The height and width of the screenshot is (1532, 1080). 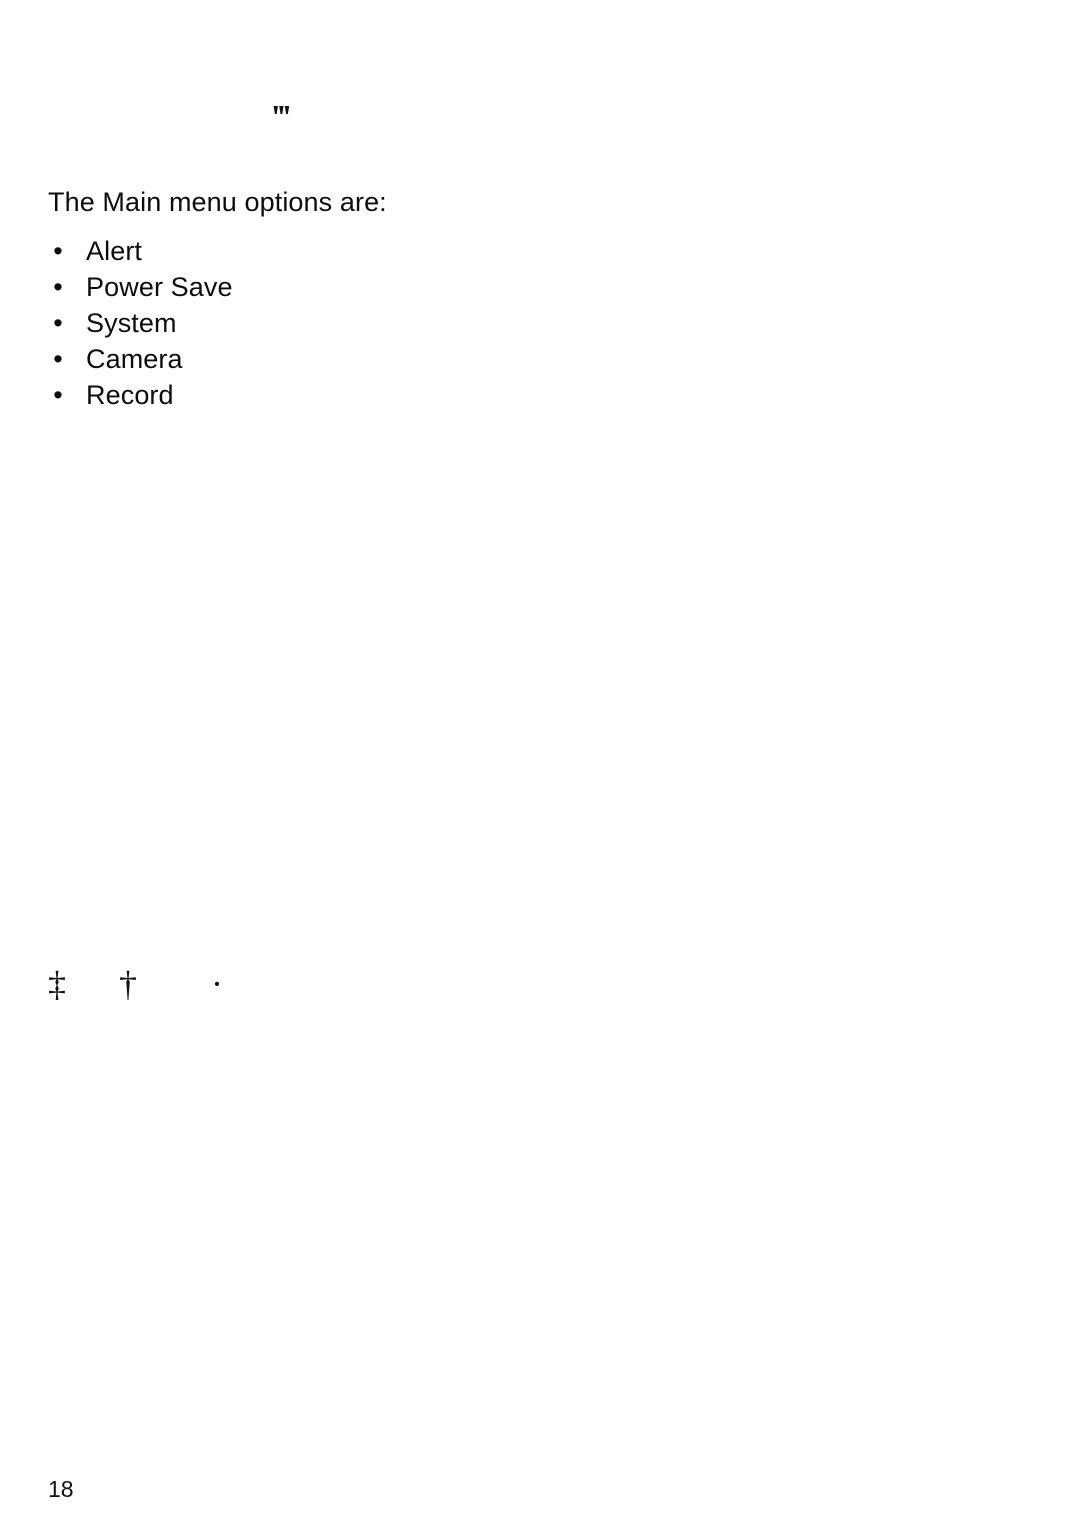 I want to click on double-dagger-glyph-icon: ‡, so click(x=57, y=984).